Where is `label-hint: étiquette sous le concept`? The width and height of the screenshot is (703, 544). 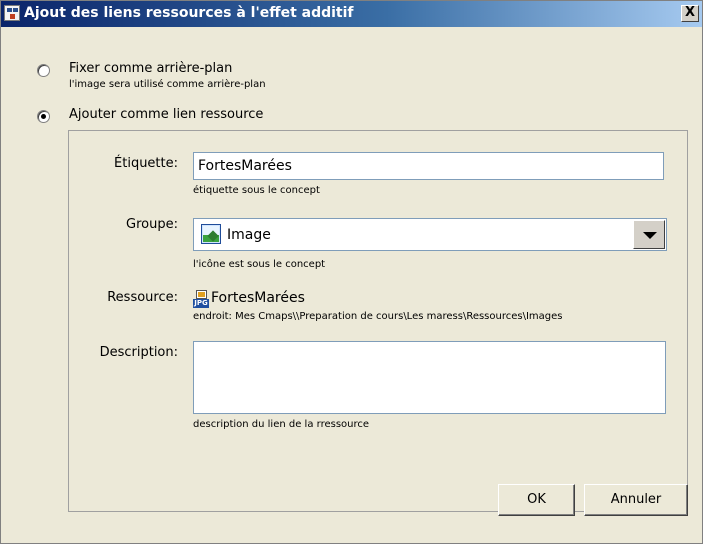 label-hint: étiquette sous le concept is located at coordinates (256, 190).